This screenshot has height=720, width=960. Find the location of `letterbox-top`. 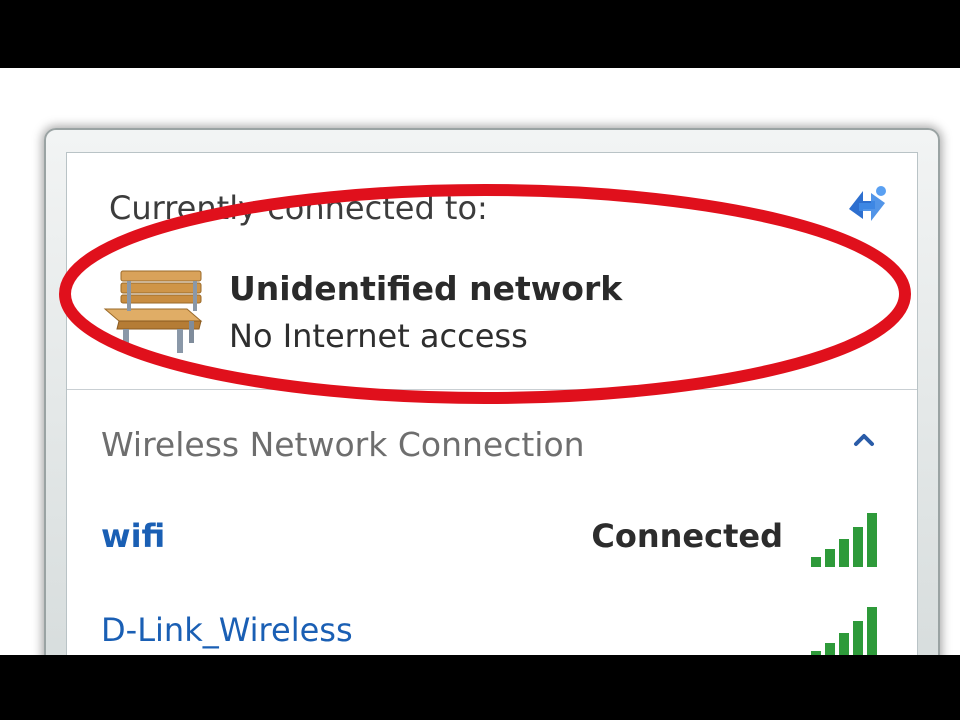

letterbox-top is located at coordinates (480, 34).